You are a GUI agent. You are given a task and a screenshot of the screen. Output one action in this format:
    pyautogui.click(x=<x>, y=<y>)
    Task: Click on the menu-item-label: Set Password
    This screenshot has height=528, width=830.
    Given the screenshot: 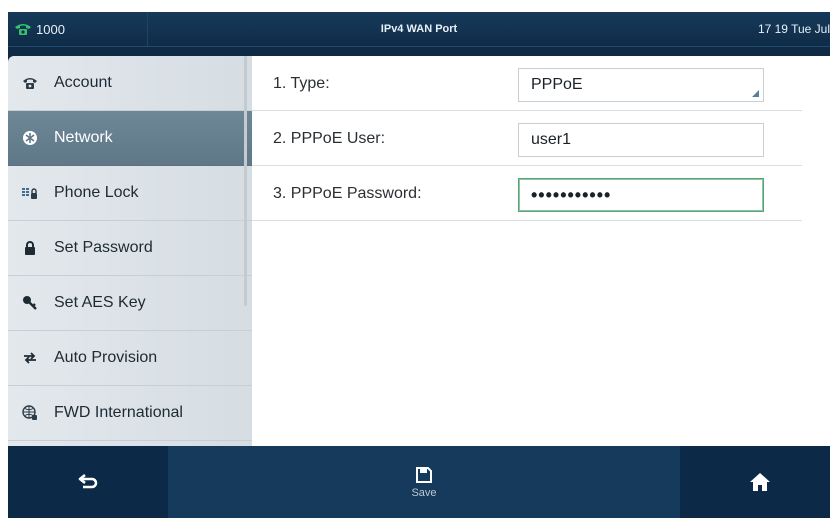 What is the action you would take?
    pyautogui.click(x=103, y=247)
    